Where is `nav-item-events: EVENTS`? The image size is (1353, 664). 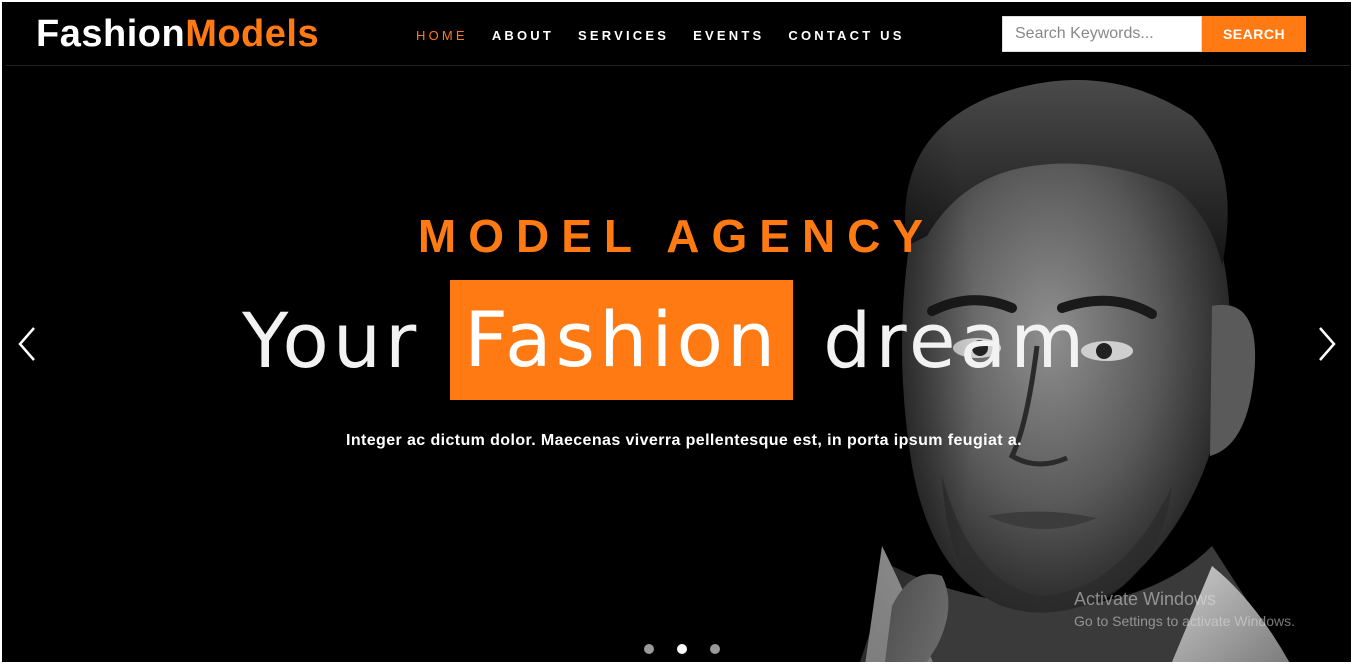 nav-item-events: EVENTS is located at coordinates (728, 36).